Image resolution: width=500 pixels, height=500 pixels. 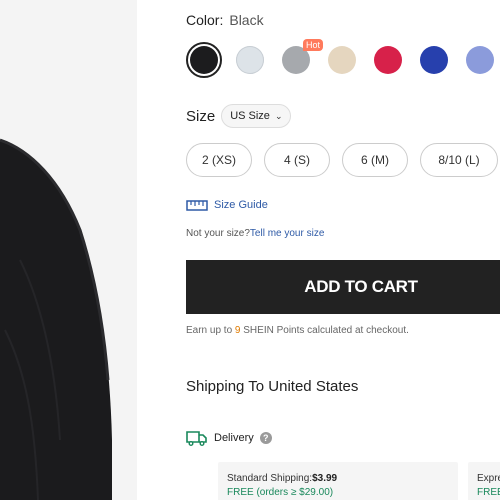 What do you see at coordinates (204, 60) in the screenshot?
I see `swatch-black` at bounding box center [204, 60].